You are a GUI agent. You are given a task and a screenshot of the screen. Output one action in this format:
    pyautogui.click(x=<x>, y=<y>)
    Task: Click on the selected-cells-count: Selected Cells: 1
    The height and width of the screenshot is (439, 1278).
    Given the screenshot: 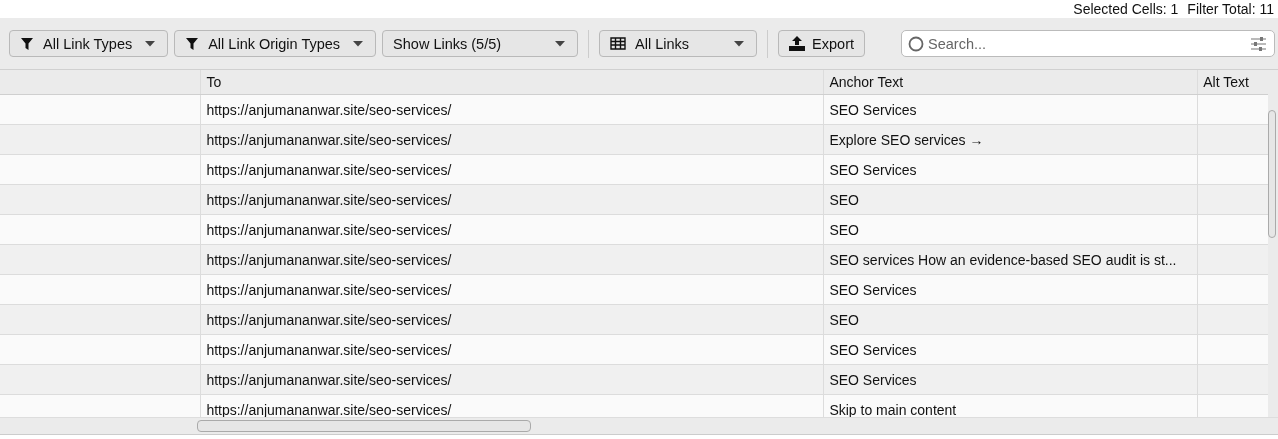 What is the action you would take?
    pyautogui.click(x=1126, y=9)
    